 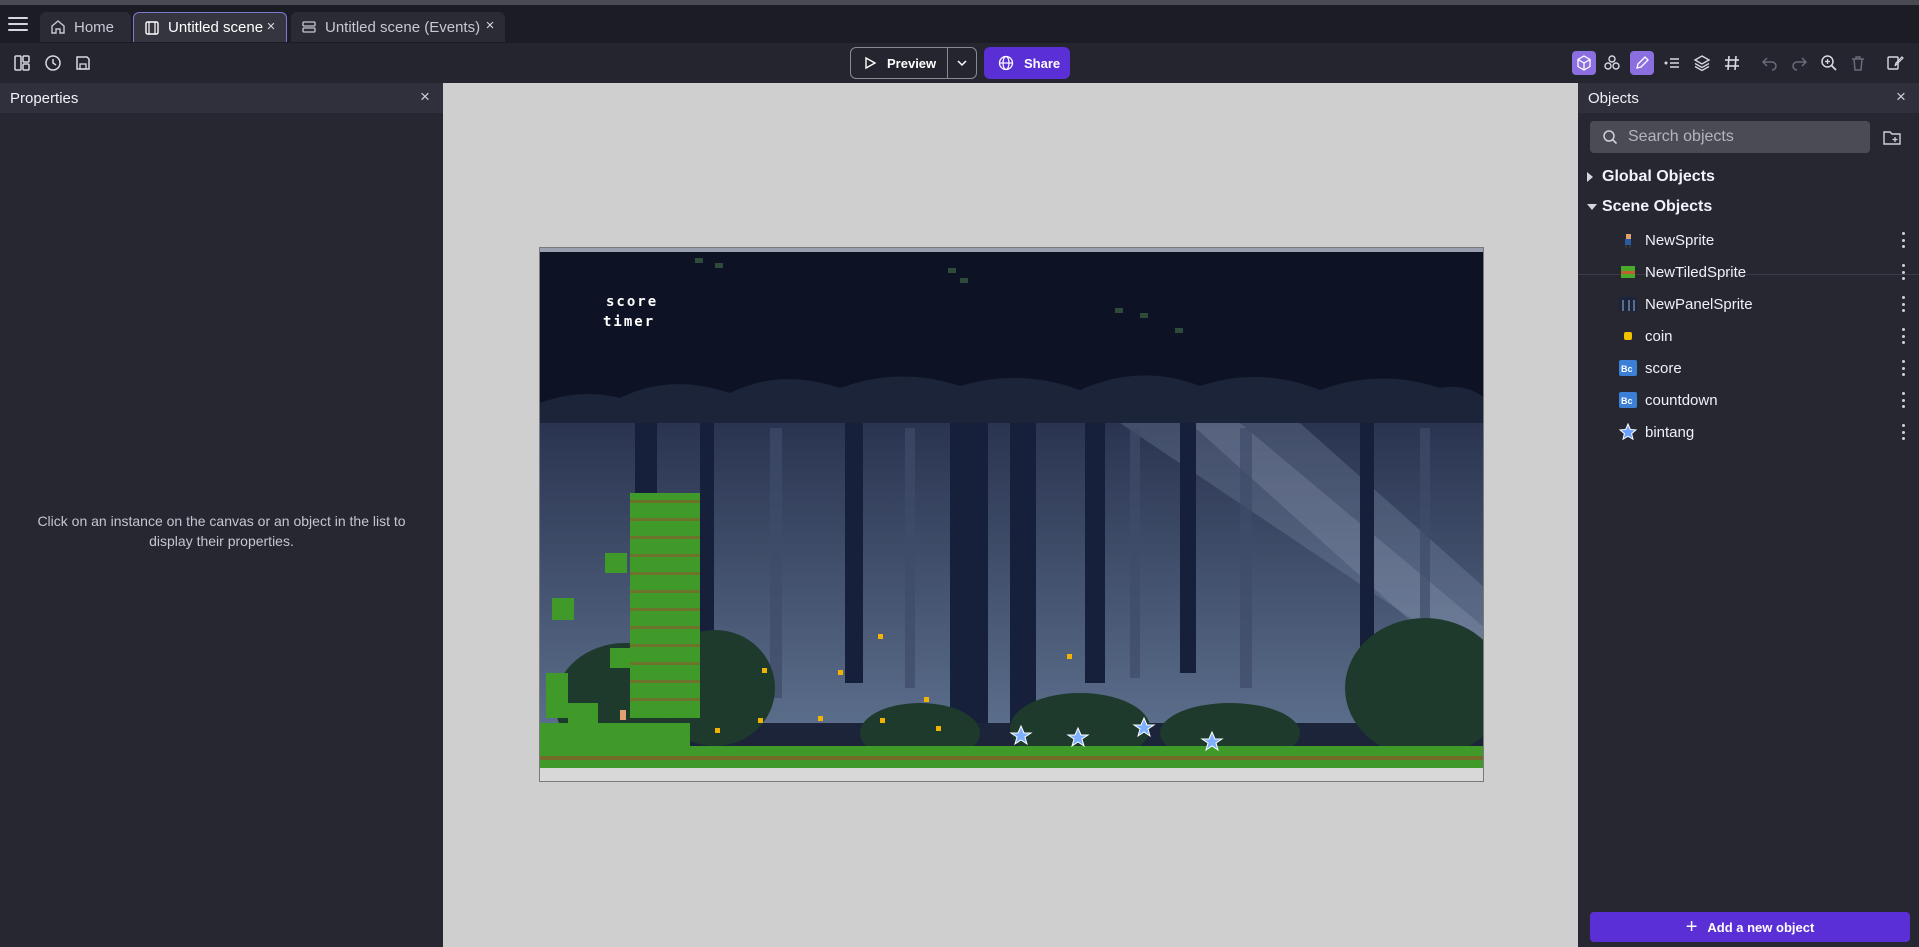 What do you see at coordinates (1680, 240) in the screenshot?
I see `object-label: NewSprite` at bounding box center [1680, 240].